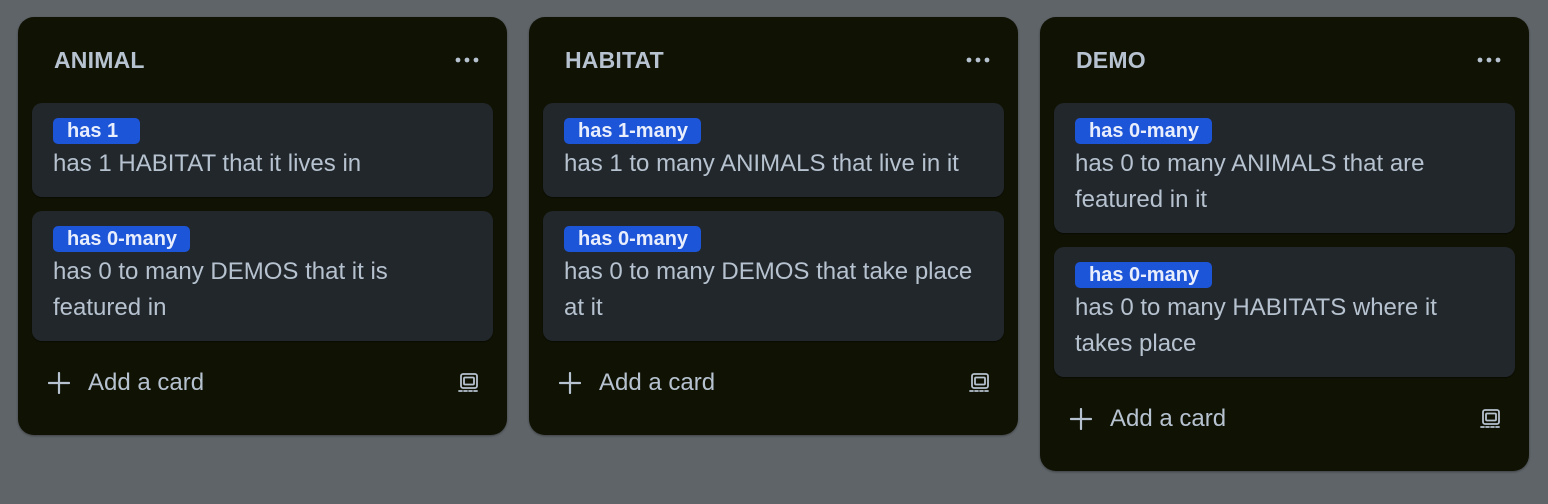 This screenshot has width=1548, height=504. Describe the element at coordinates (773, 60) in the screenshot. I see `list-header: HABITAT` at that location.